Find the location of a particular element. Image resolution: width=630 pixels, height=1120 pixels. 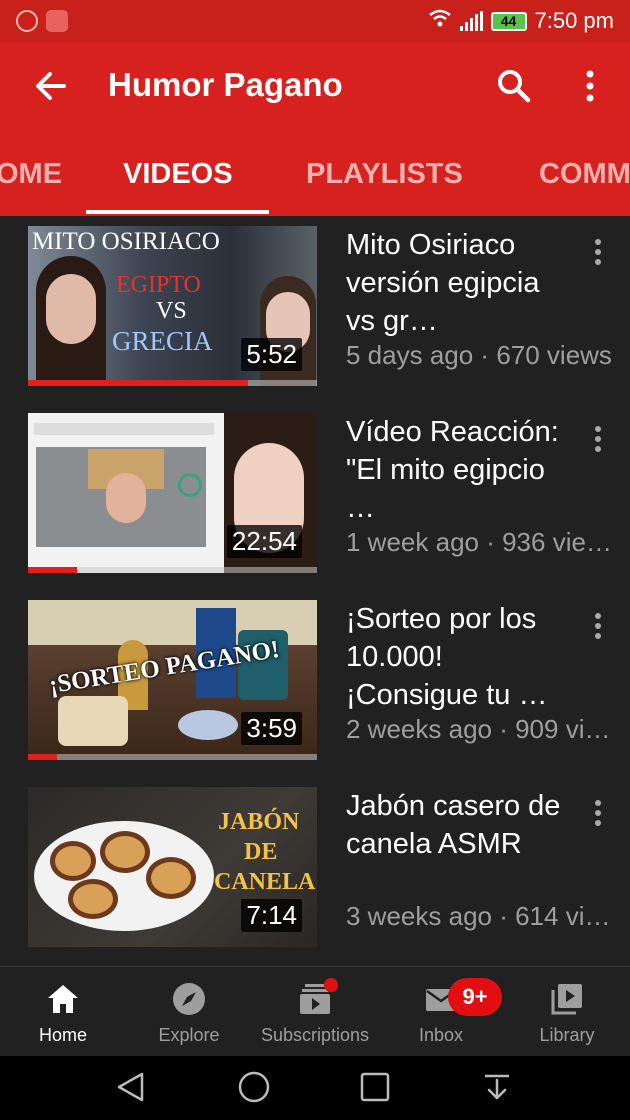

nav-library: Library is located at coordinates (567, 1012).